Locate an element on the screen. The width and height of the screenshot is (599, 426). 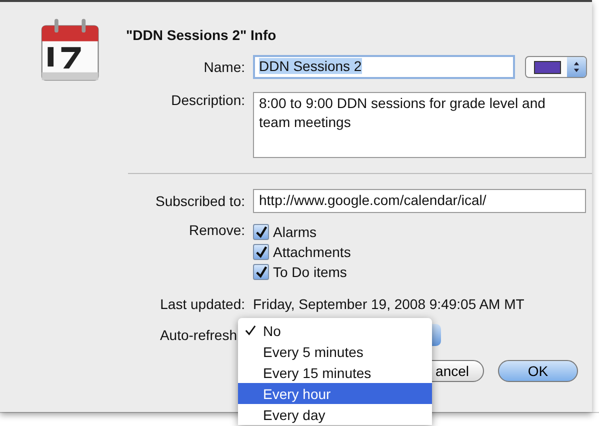
sheet-title: "DDN Sessions 2" Info is located at coordinates (201, 35).